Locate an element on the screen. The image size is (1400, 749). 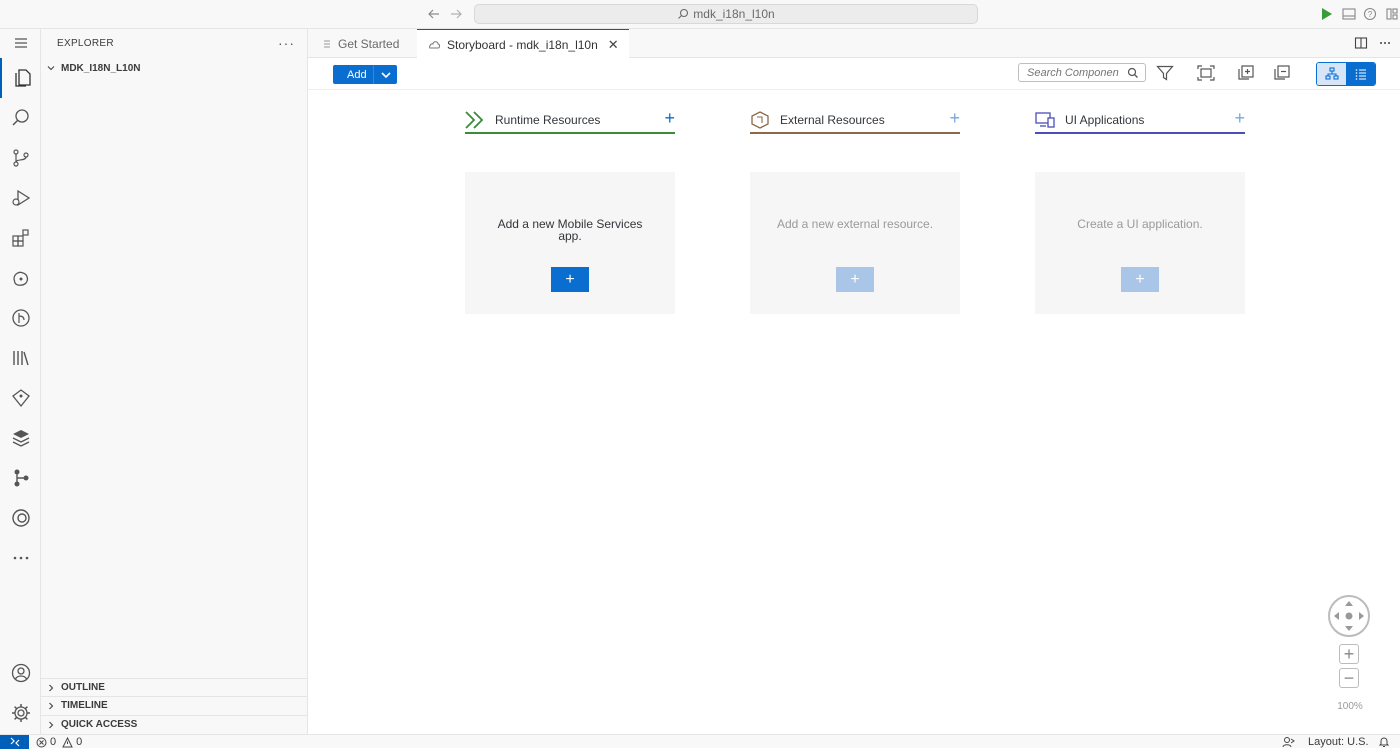
add-dropdown-button: Add is located at coordinates (365, 74).